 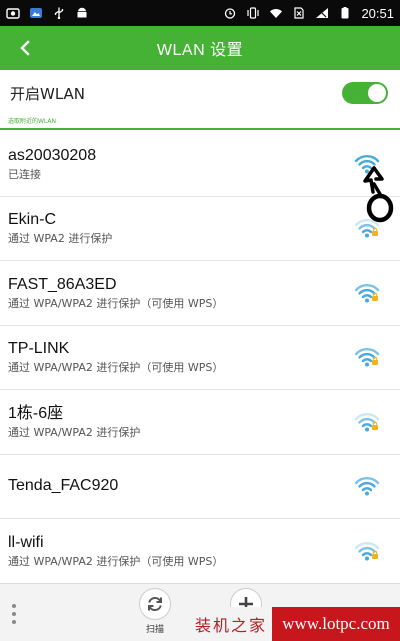 What do you see at coordinates (367, 486) in the screenshot?
I see `wifi-open-icon` at bounding box center [367, 486].